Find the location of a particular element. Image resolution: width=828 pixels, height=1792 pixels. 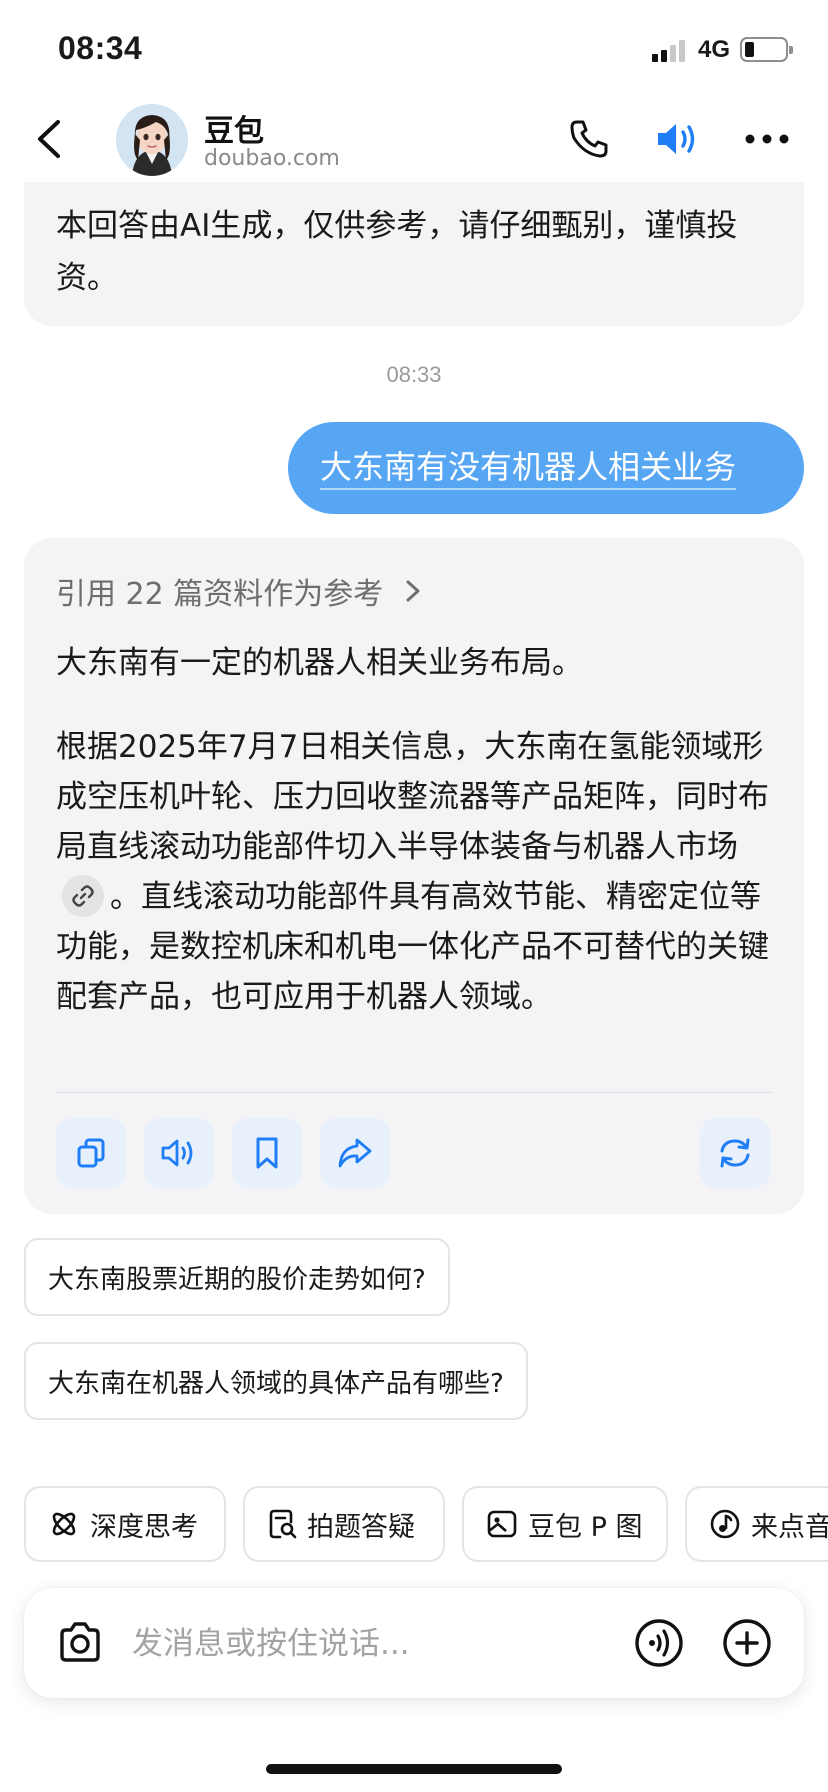

tool-music: 来点音 is located at coordinates (756, 1524).